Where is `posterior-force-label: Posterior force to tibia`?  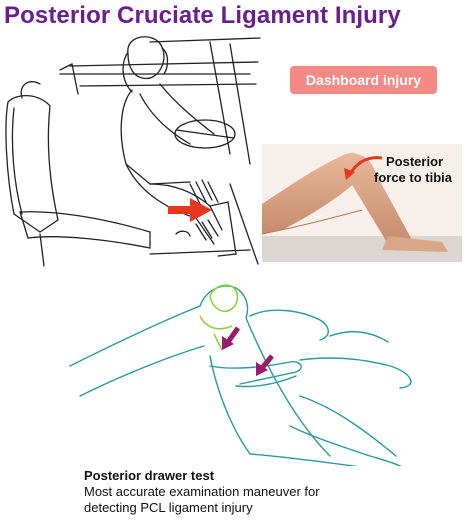
posterior-force-label: Posterior force to tibia is located at coordinates (419, 170).